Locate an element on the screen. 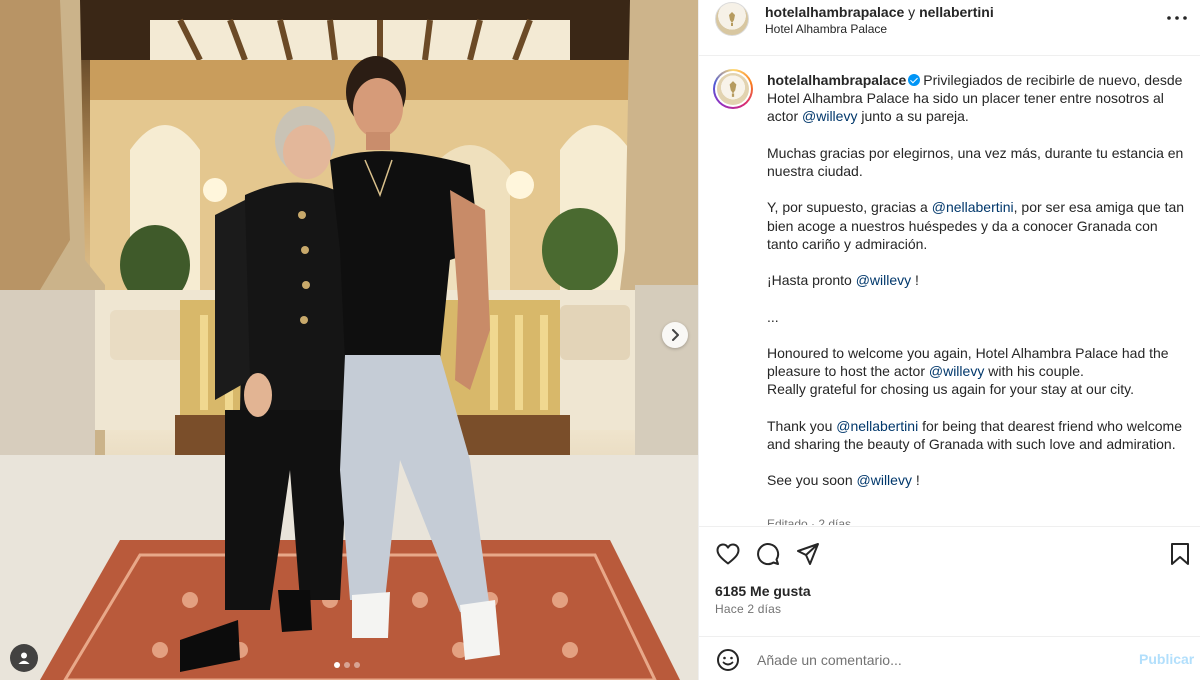 Image resolution: width=1200 pixels, height=680 pixels. caption-text-part: junto a su pareja. is located at coordinates (913, 116).